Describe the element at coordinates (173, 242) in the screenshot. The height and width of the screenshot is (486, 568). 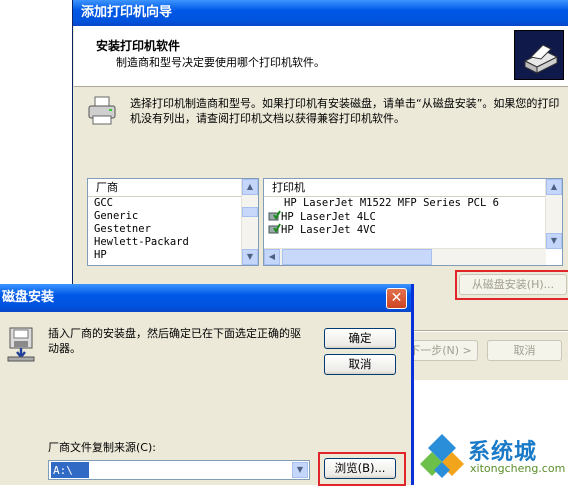
I see `list-item: Hewlett-Packard` at that location.